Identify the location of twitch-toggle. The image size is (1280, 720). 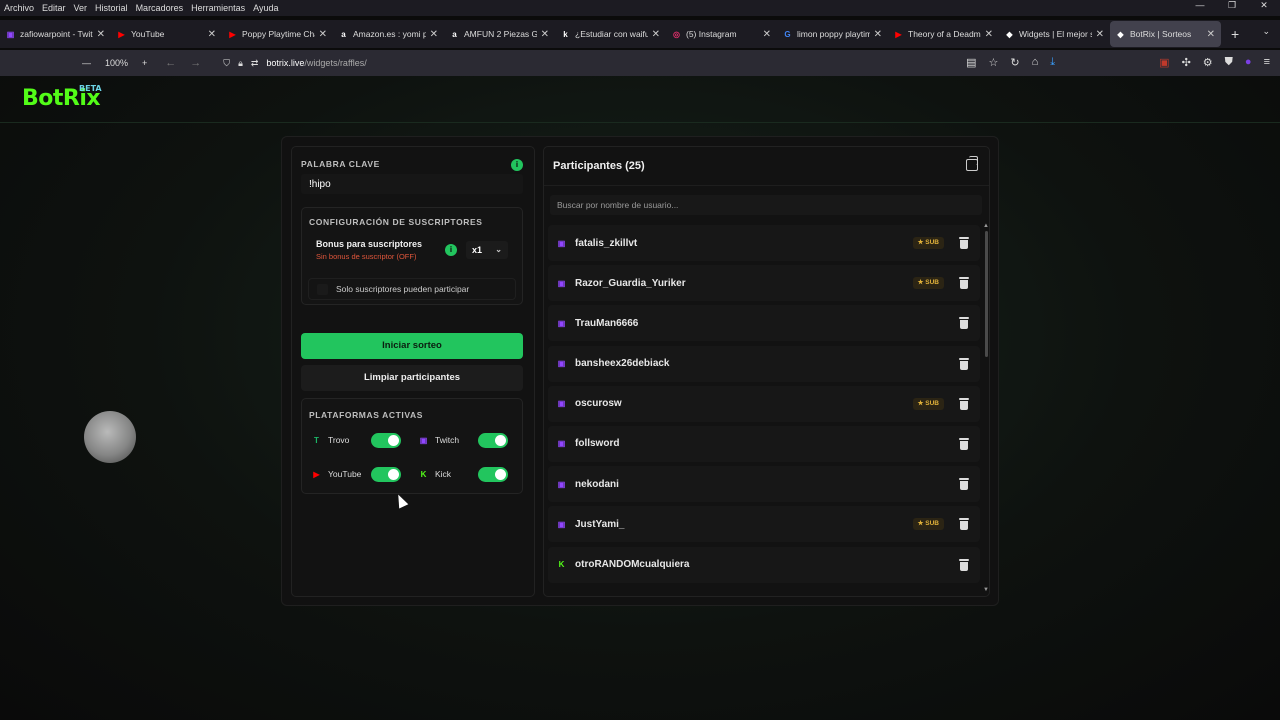
(493, 440).